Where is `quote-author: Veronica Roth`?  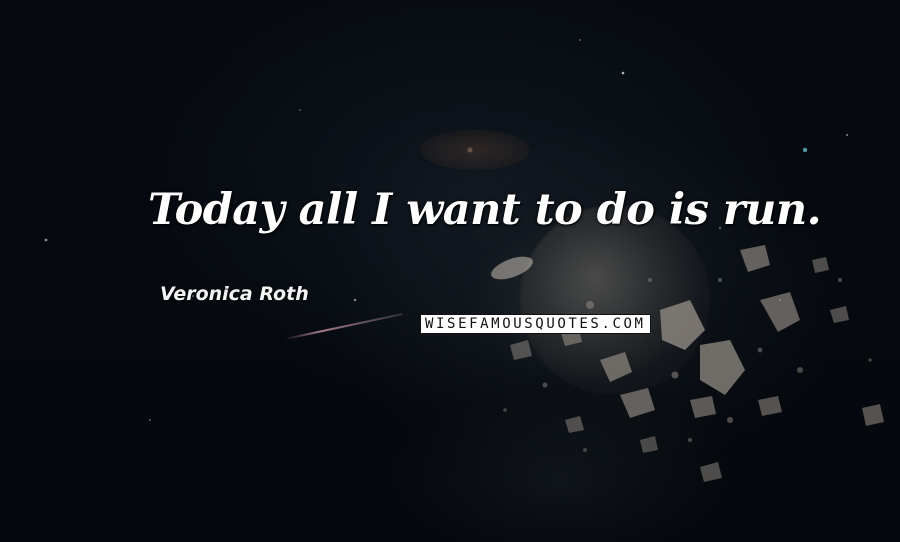 quote-author: Veronica Roth is located at coordinates (234, 294).